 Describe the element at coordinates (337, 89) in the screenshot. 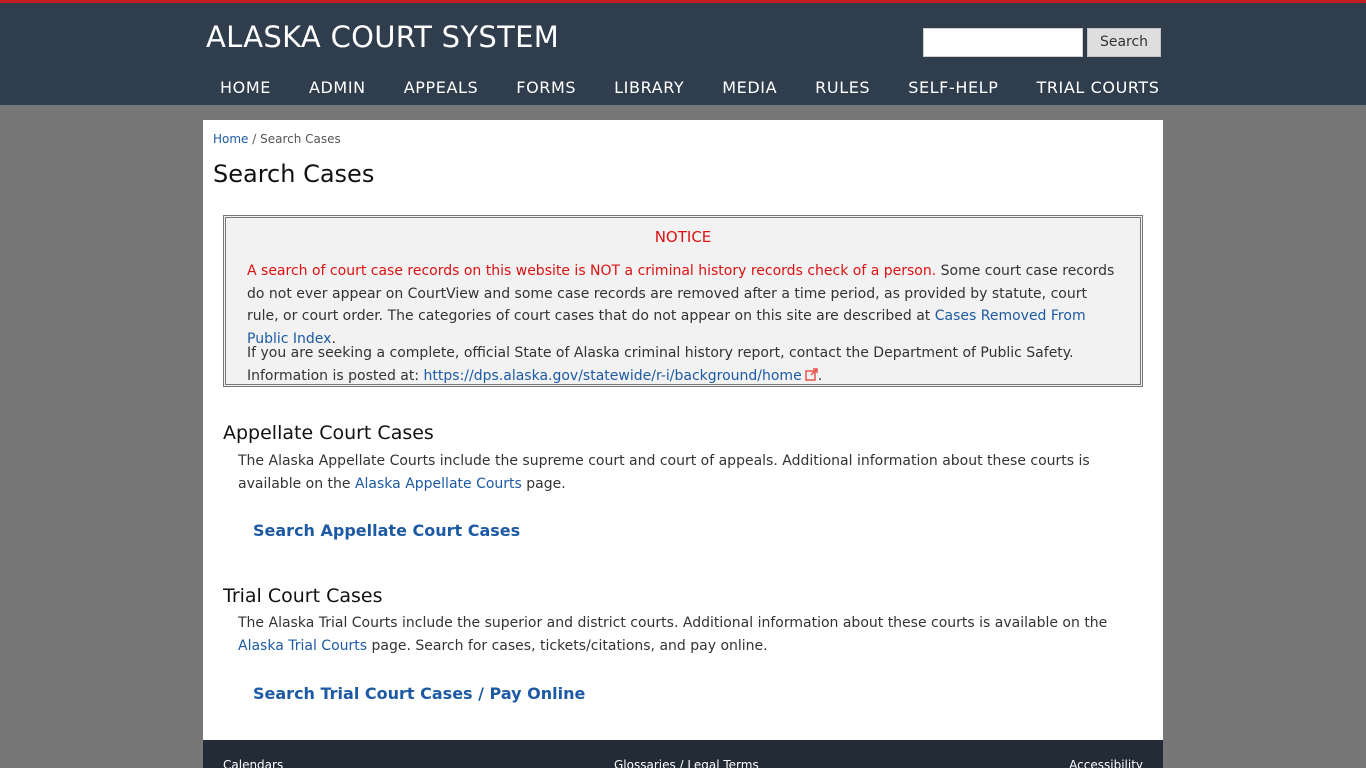

I see `nav-item-admin: ADMIN` at that location.